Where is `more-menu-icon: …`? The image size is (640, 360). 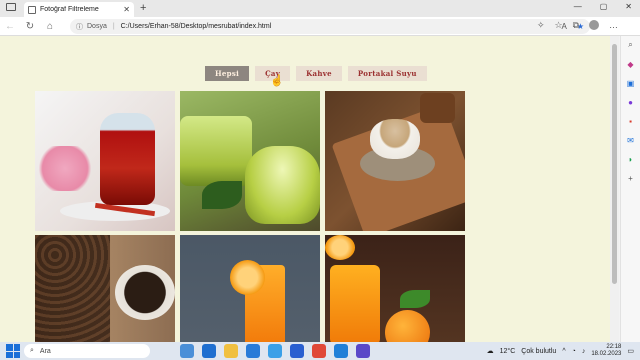 more-menu-icon: … is located at coordinates (613, 25).